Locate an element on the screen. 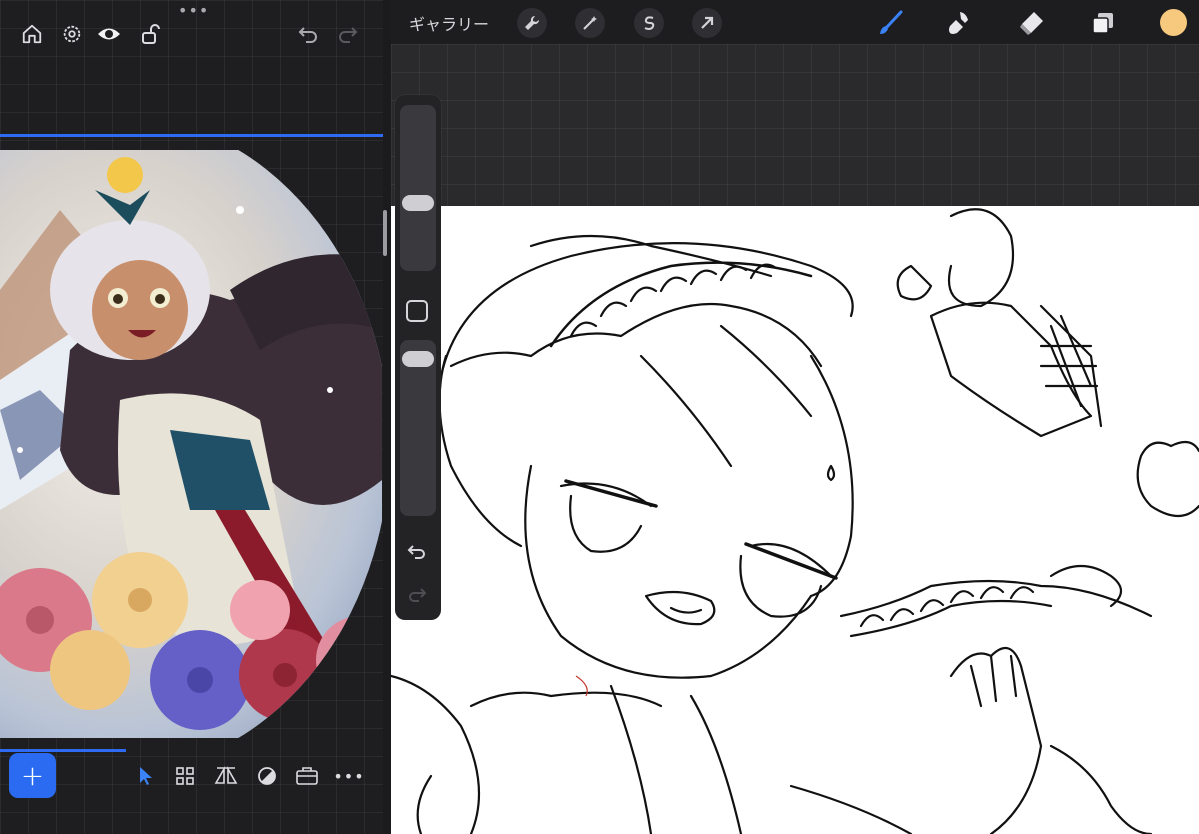 The image size is (1199, 834). wrench-icon is located at coordinates (532, 23).